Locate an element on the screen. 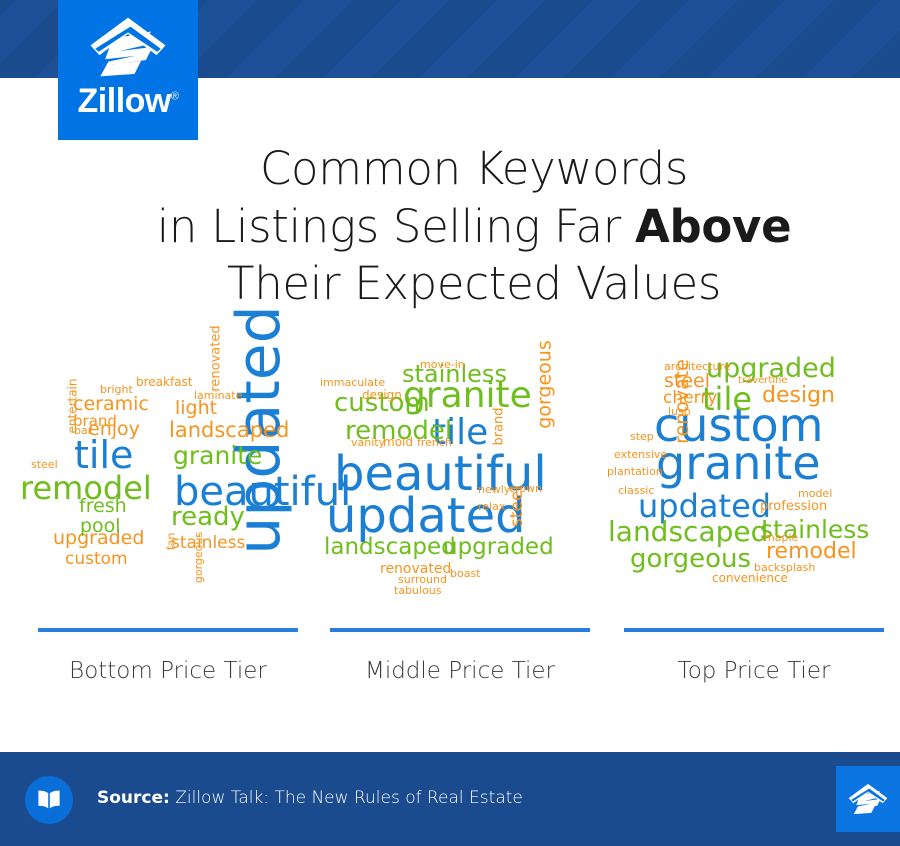  cloud-word: bar is located at coordinates (83, 430).